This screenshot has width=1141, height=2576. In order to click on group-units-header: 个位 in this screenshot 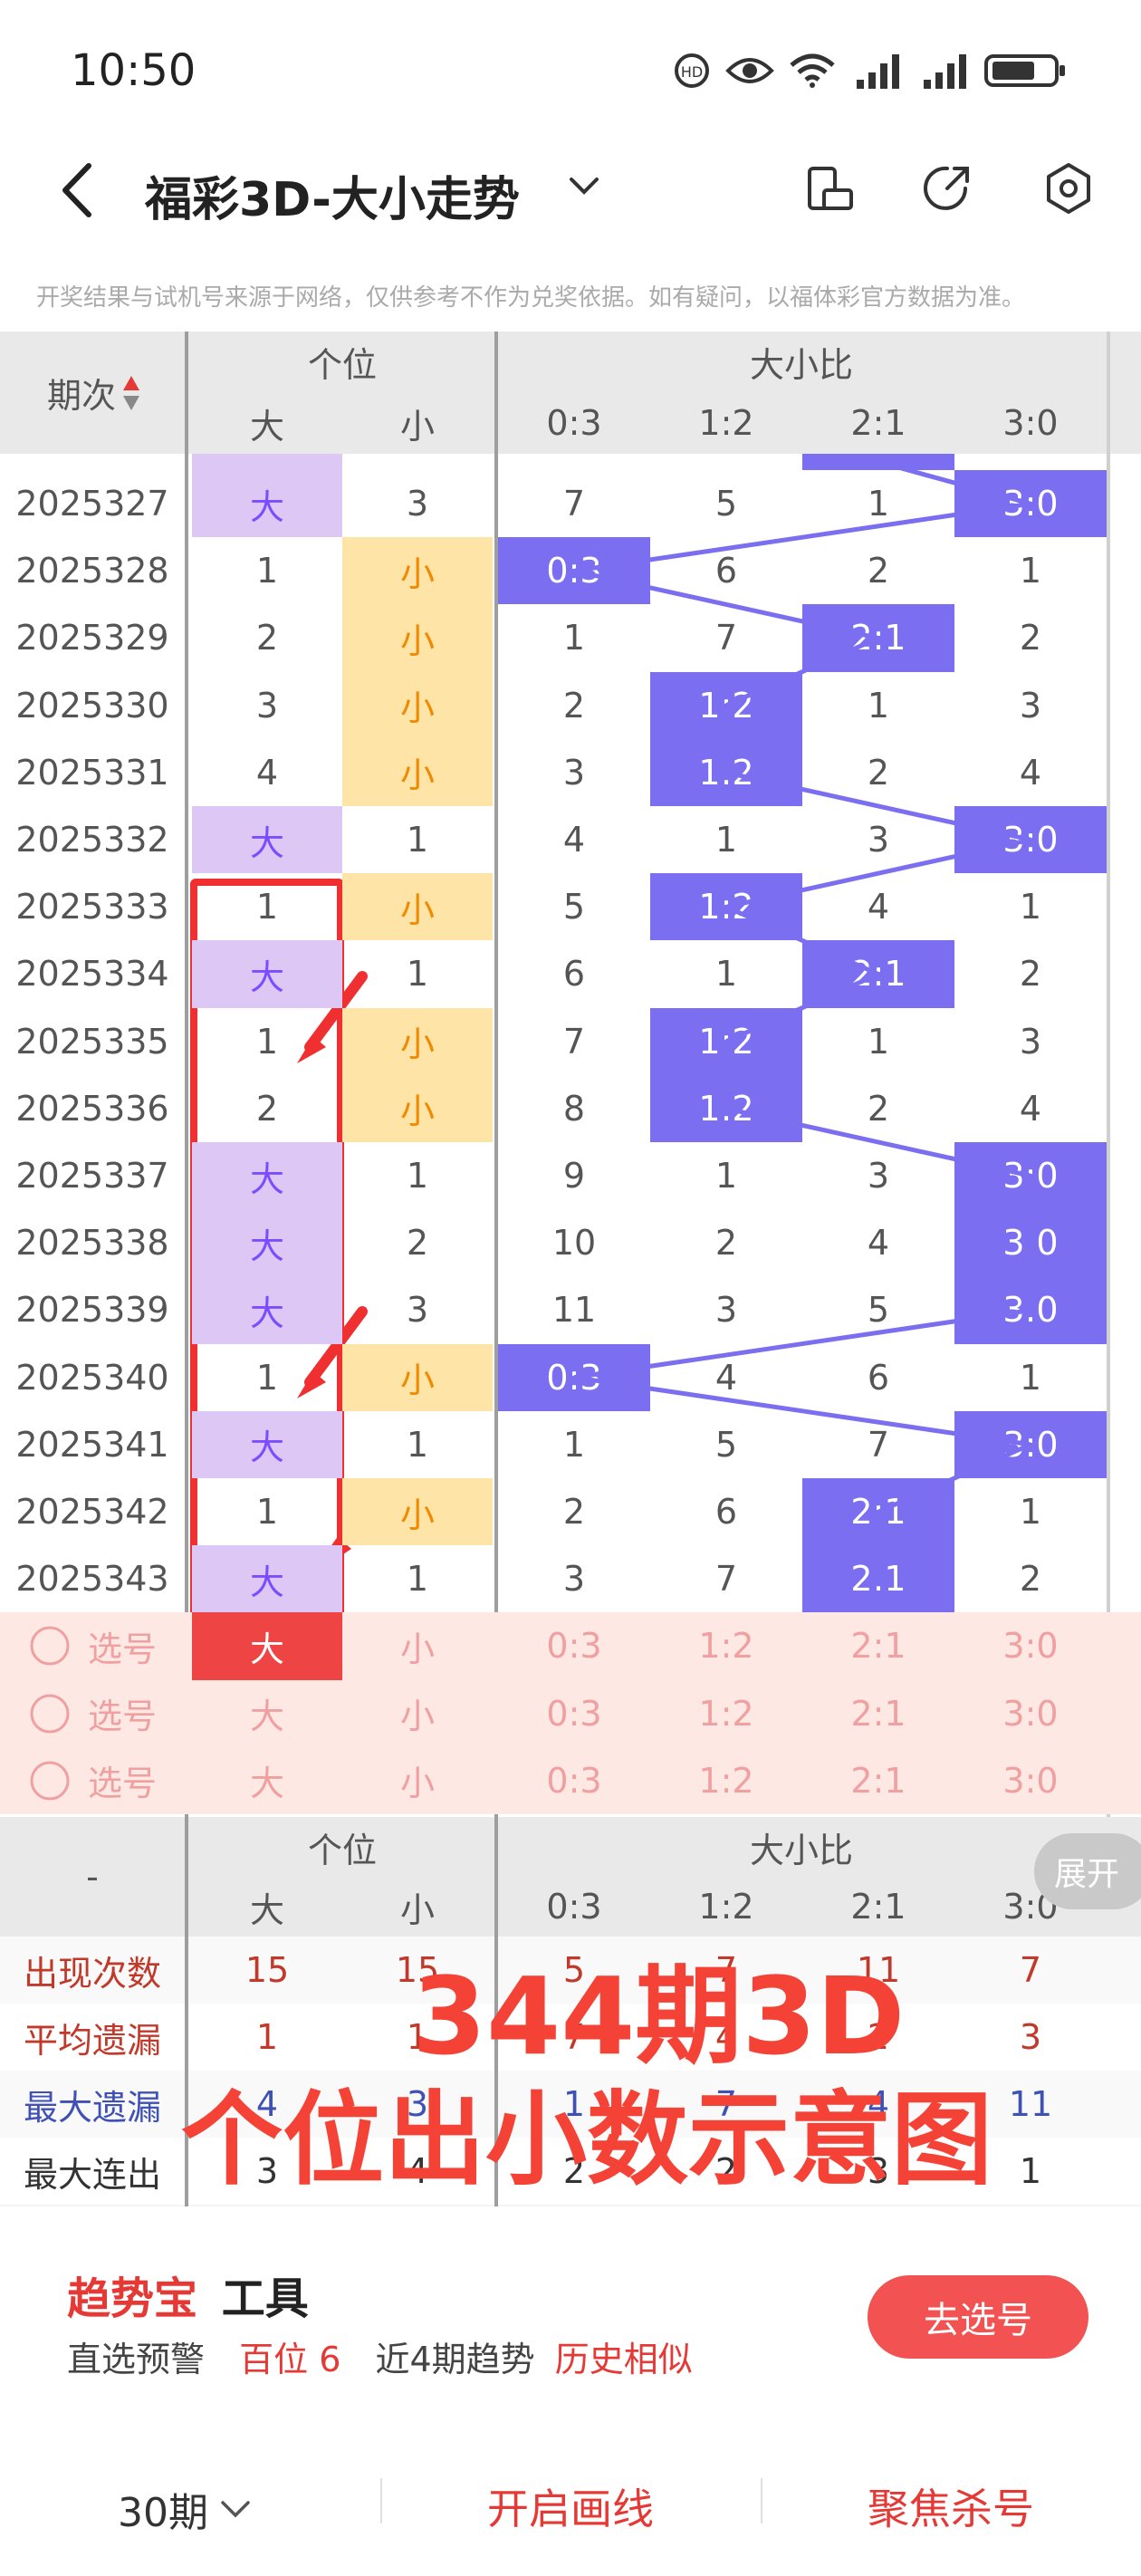, I will do `click(342, 361)`.